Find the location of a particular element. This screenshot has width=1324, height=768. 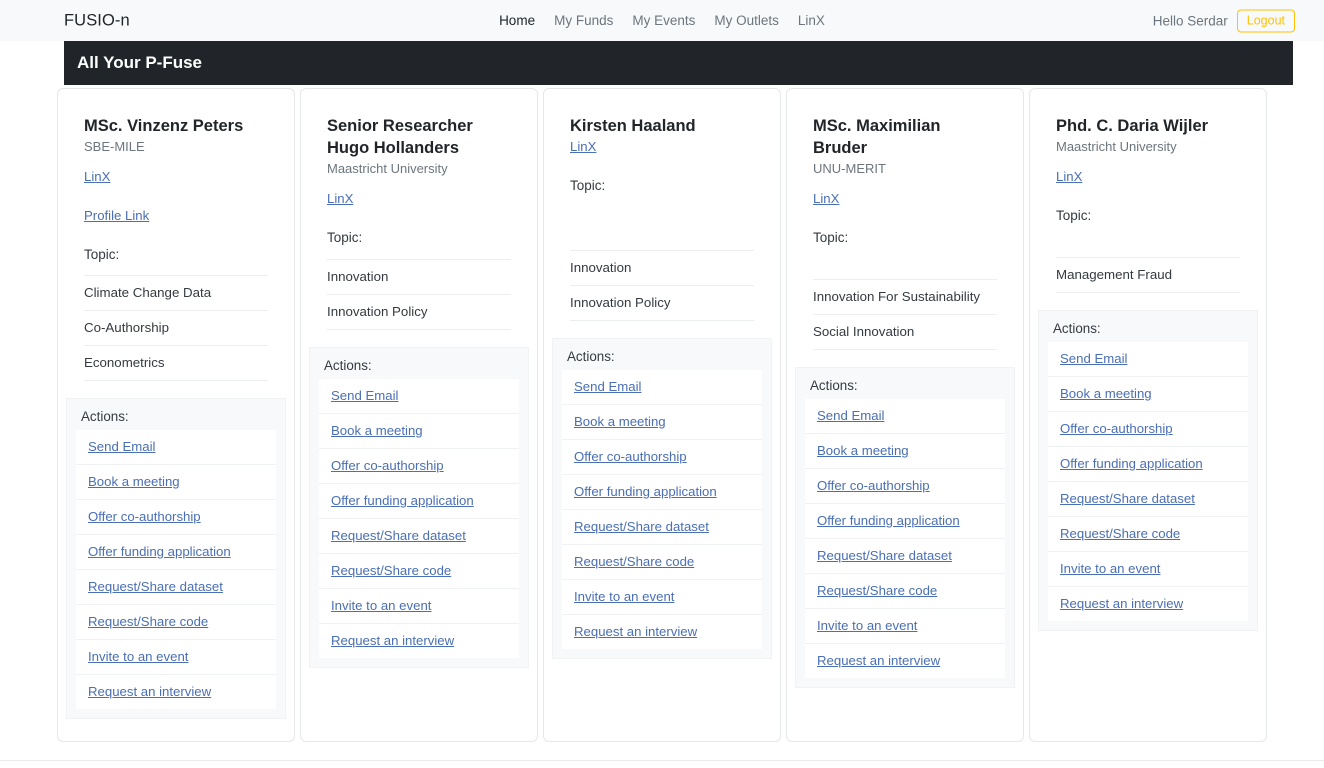

profile-link: Profile Link is located at coordinates (116, 216).